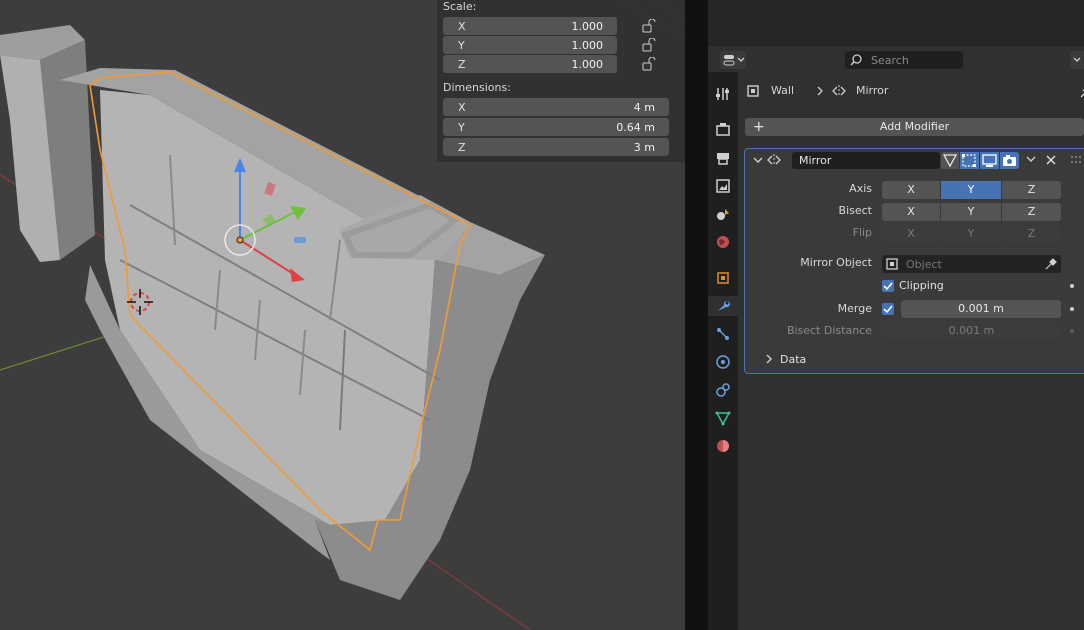 This screenshot has width=1084, height=630. Describe the element at coordinates (530, 26) in the screenshot. I see `scale-x-field: X 1.000` at that location.